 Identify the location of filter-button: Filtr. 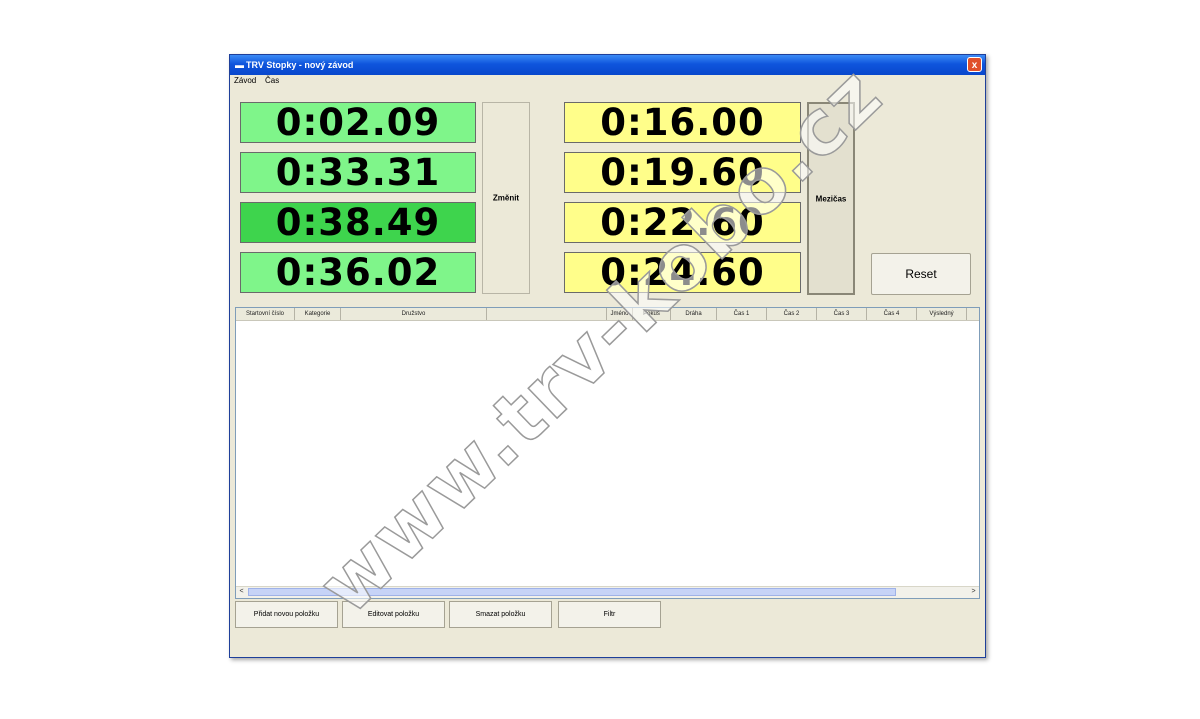
(609, 614).